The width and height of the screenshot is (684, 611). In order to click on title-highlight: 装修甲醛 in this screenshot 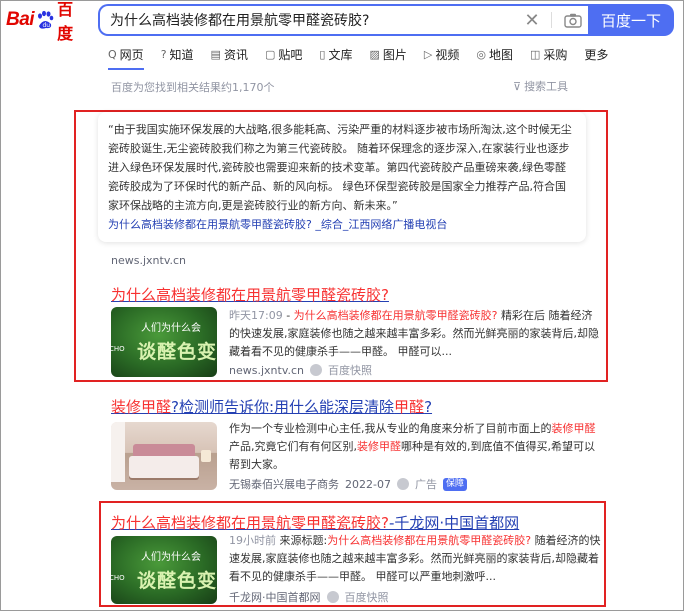, I will do `click(141, 407)`.